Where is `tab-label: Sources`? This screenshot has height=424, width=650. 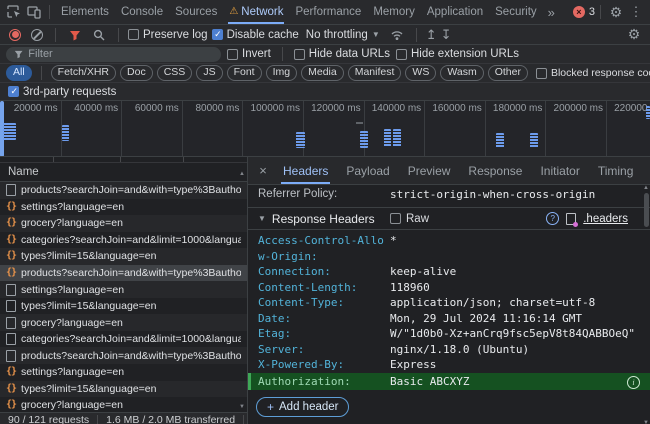 tab-label: Sources is located at coordinates (196, 12).